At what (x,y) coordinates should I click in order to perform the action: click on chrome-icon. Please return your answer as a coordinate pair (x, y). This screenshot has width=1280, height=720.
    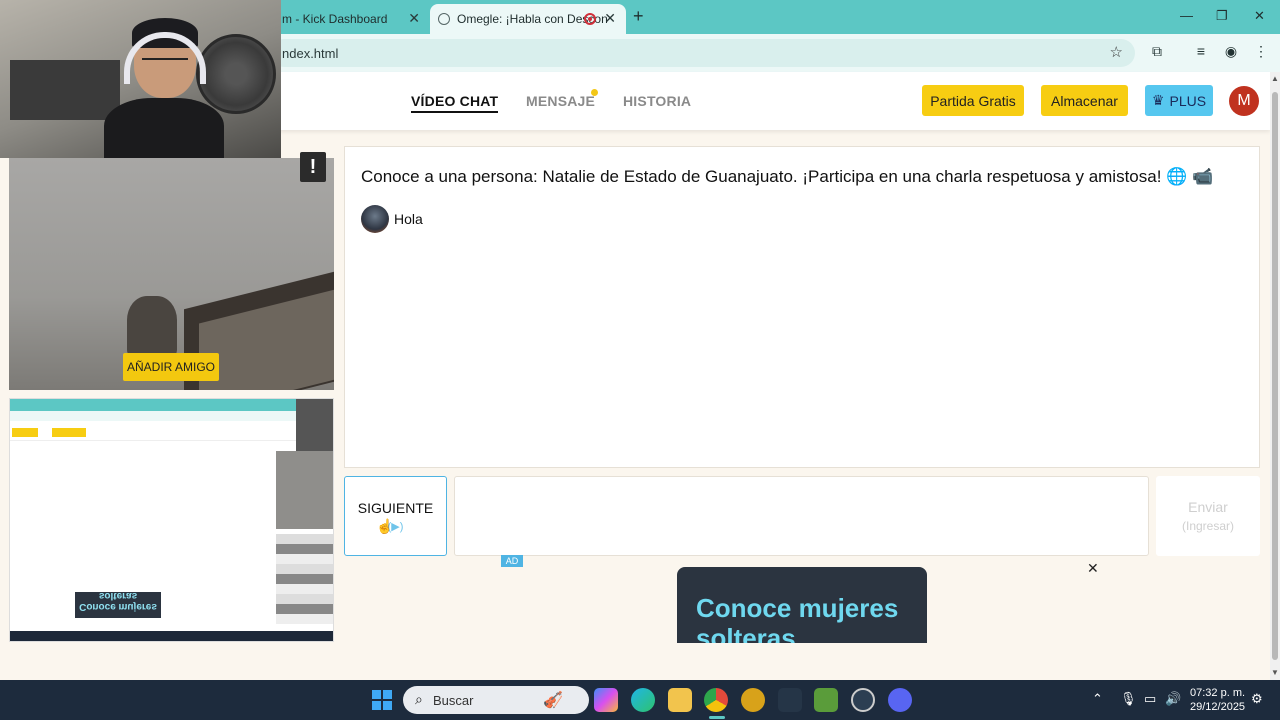
    Looking at the image, I should click on (716, 700).